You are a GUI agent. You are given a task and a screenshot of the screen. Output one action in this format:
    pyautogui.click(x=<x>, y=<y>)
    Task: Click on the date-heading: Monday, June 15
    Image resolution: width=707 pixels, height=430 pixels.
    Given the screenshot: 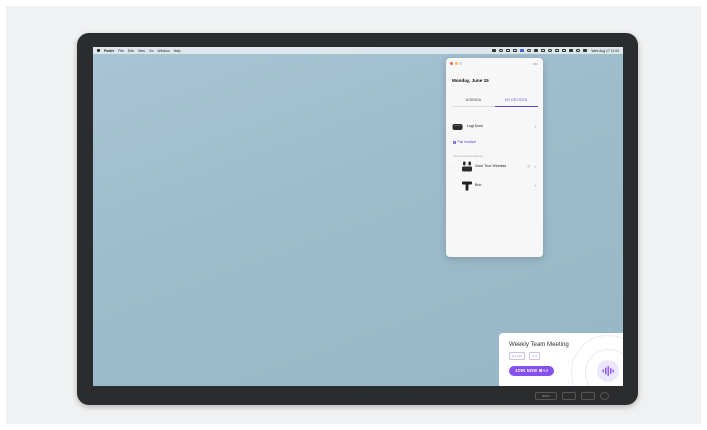 What is the action you would take?
    pyautogui.click(x=470, y=80)
    